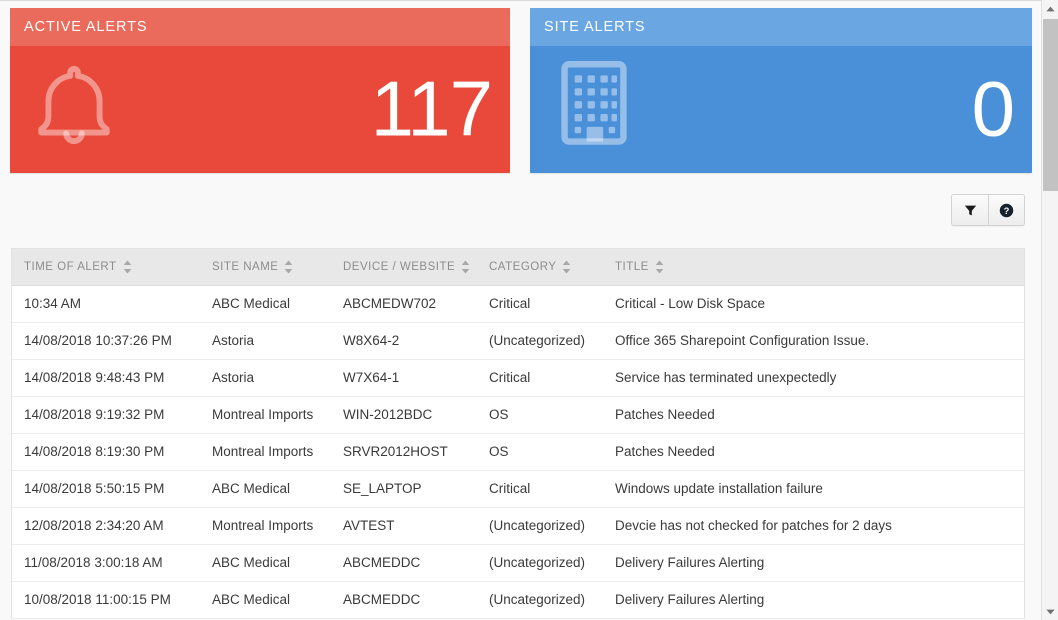 The image size is (1058, 620). I want to click on card-active-alerts-body: 117, so click(260, 109).